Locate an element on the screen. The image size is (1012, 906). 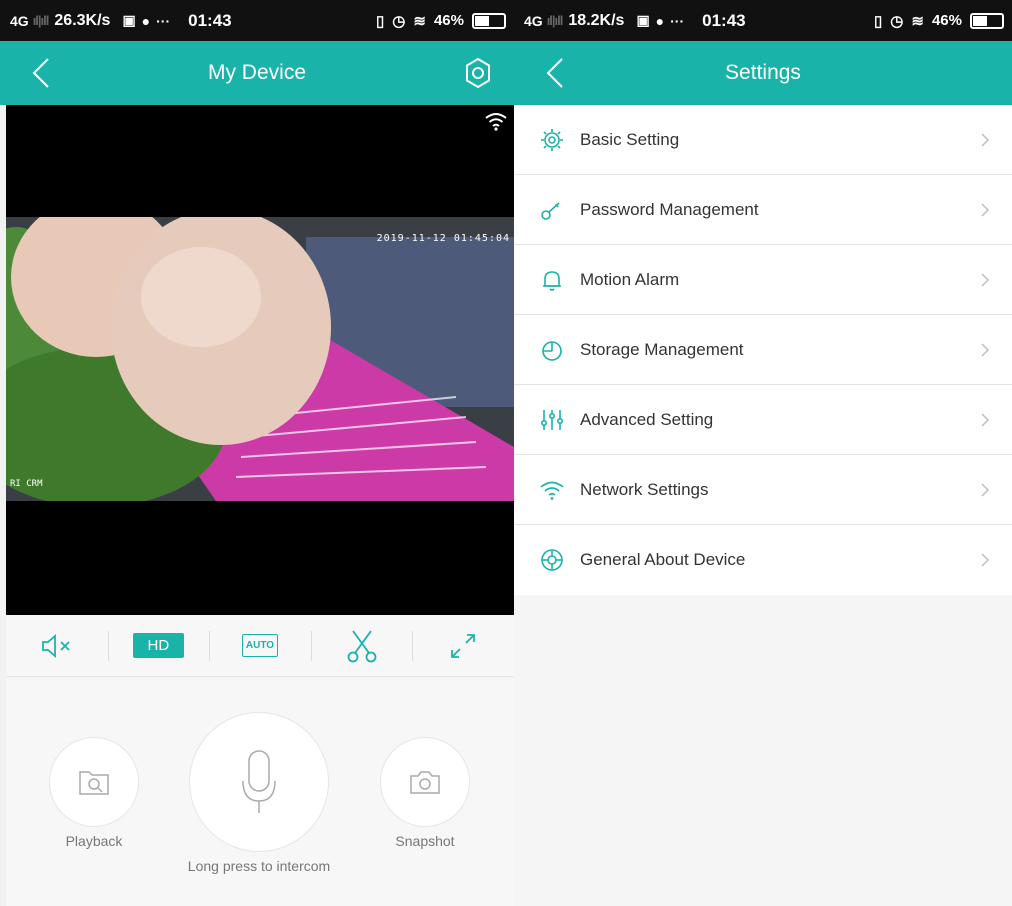
settings-item-password-management: Password Management is located at coordinates (763, 210).